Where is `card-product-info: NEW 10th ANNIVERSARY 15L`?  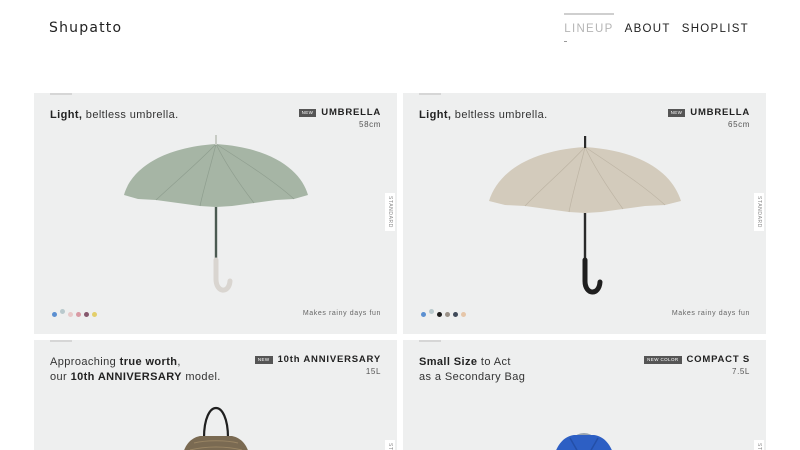
card-product-info: NEW 10th ANNIVERSARY 15L is located at coordinates (317, 365).